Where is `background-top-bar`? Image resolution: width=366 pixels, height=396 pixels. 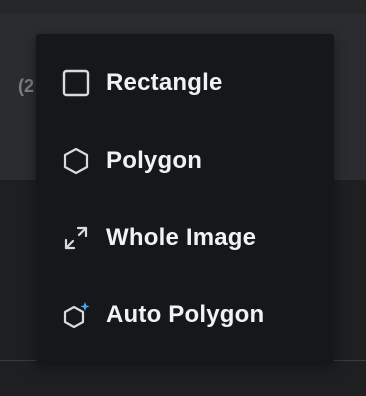 background-top-bar is located at coordinates (183, 7).